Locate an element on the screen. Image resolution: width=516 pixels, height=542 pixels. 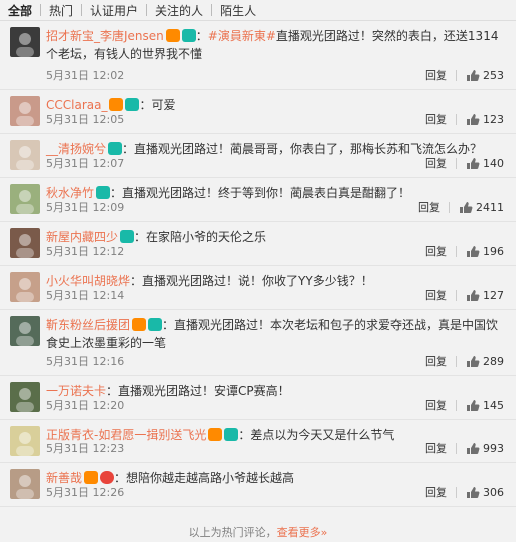
hot-comments-footer: 以上为热门评论，查看更多» is located at coordinates (258, 533).